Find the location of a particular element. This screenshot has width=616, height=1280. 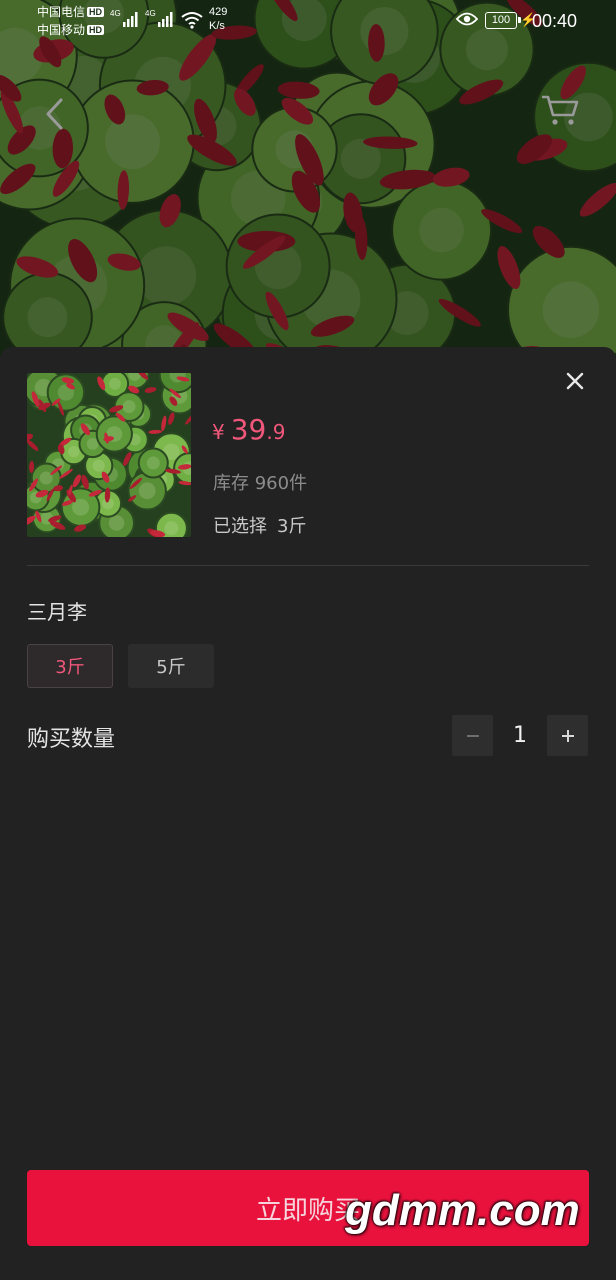

wifi-icon is located at coordinates (192, 22).